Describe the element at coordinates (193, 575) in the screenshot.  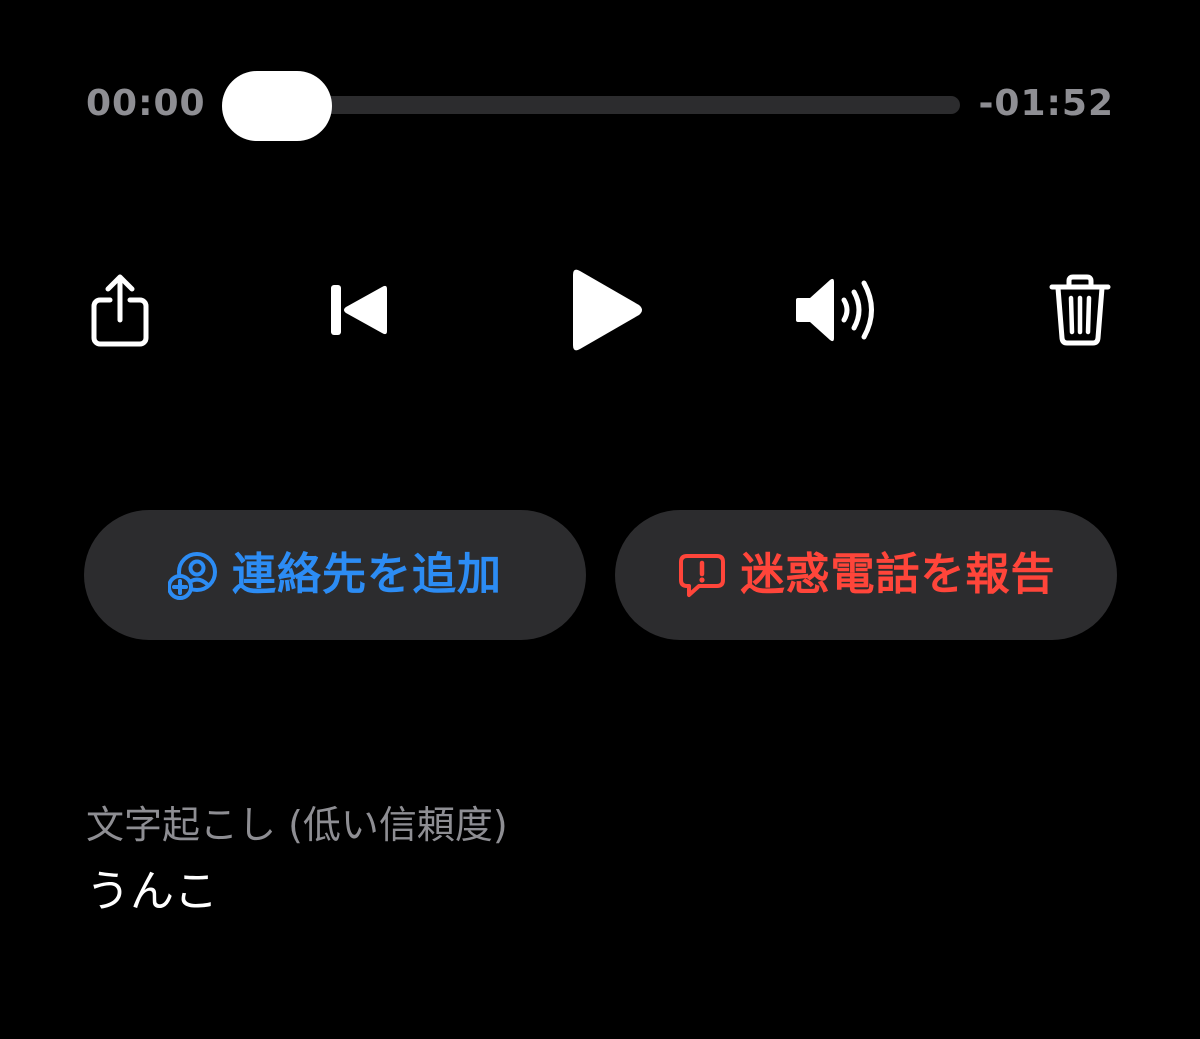
I see `add-contact-icon` at that location.